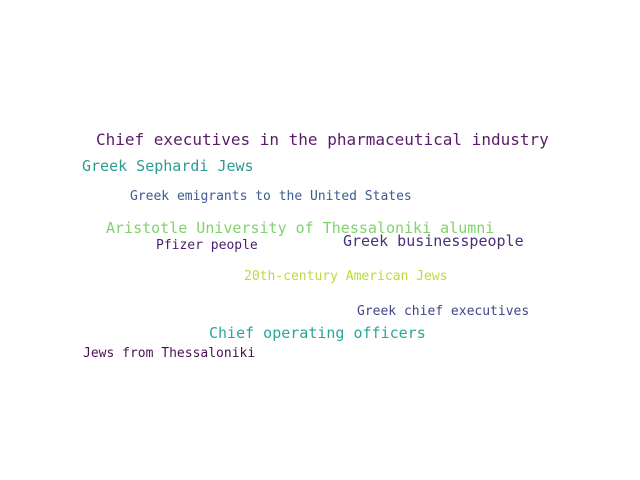 This screenshot has height=480, width=640. Describe the element at coordinates (433, 241) in the screenshot. I see `cloud-word: Greek businesspeople` at that location.